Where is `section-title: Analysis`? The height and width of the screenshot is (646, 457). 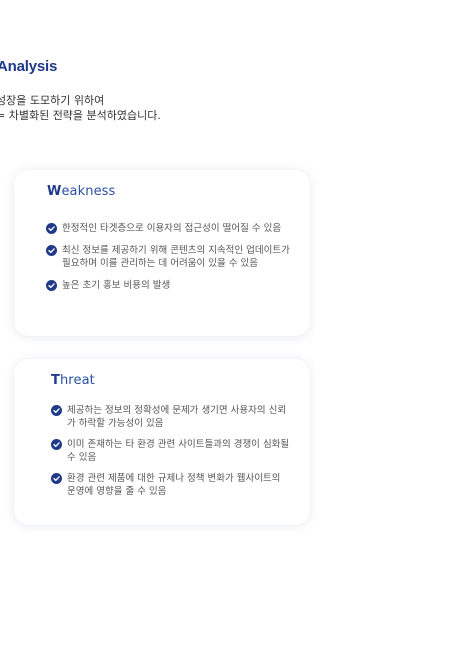 section-title: Analysis is located at coordinates (29, 66).